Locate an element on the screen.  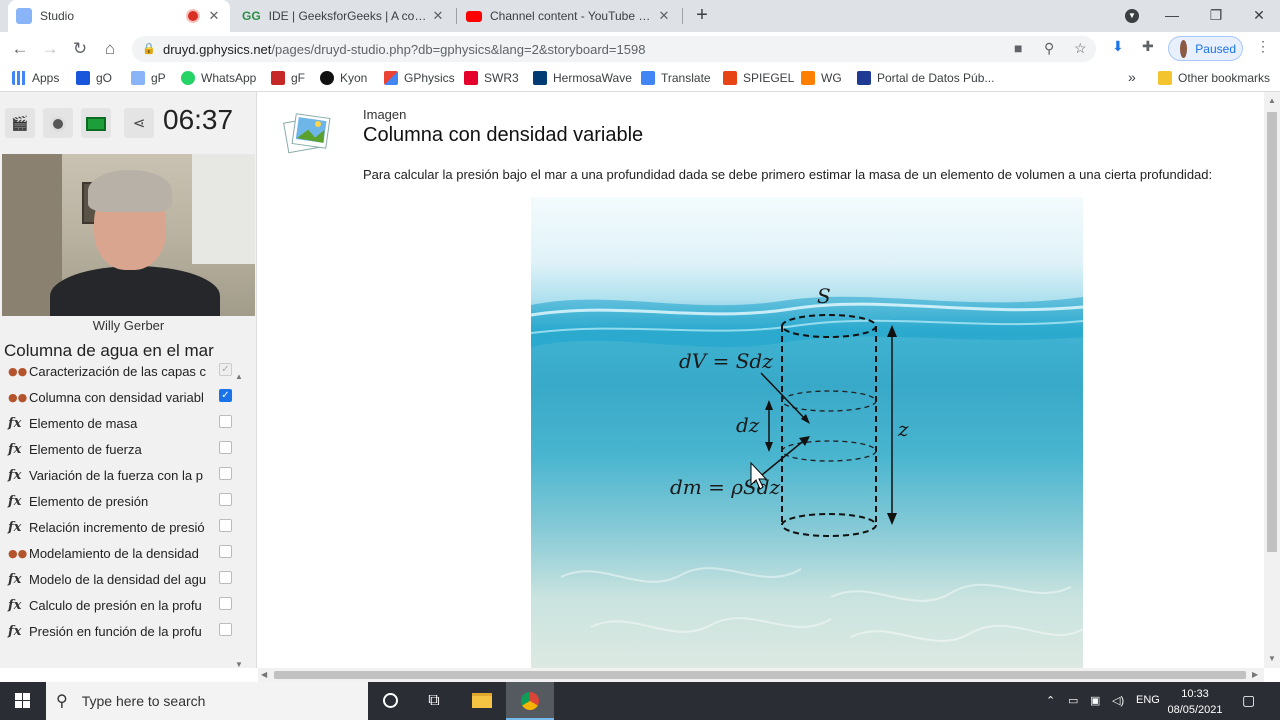
bookmark-apps: Apps is located at coordinates (35, 78).